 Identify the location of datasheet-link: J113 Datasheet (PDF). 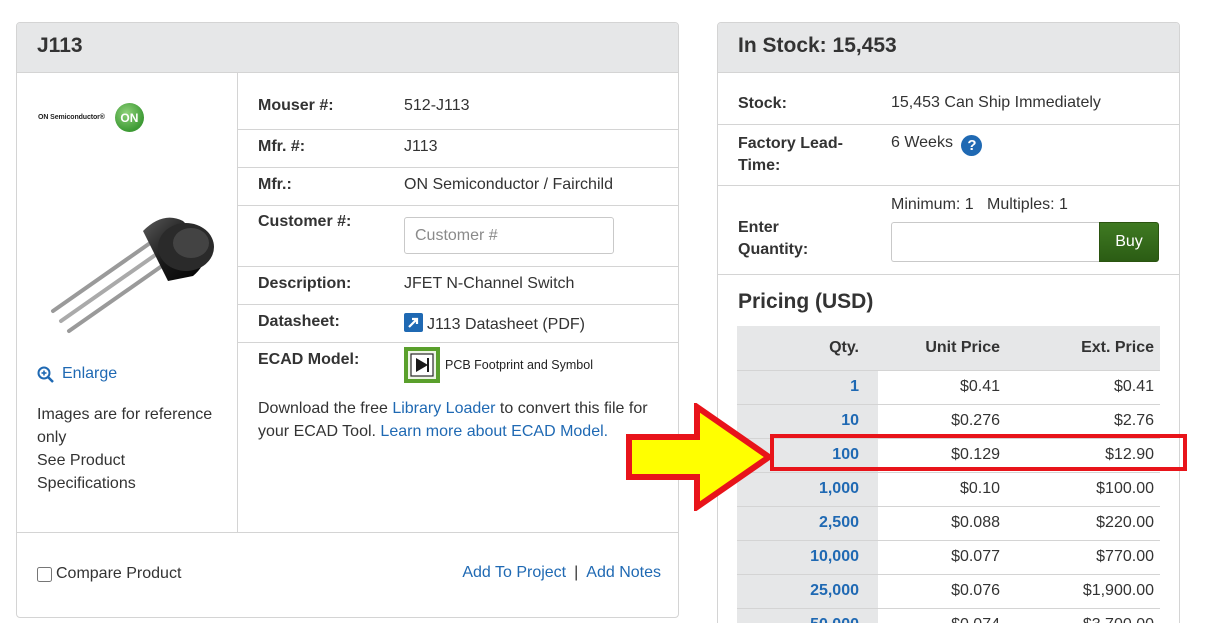
(494, 327).